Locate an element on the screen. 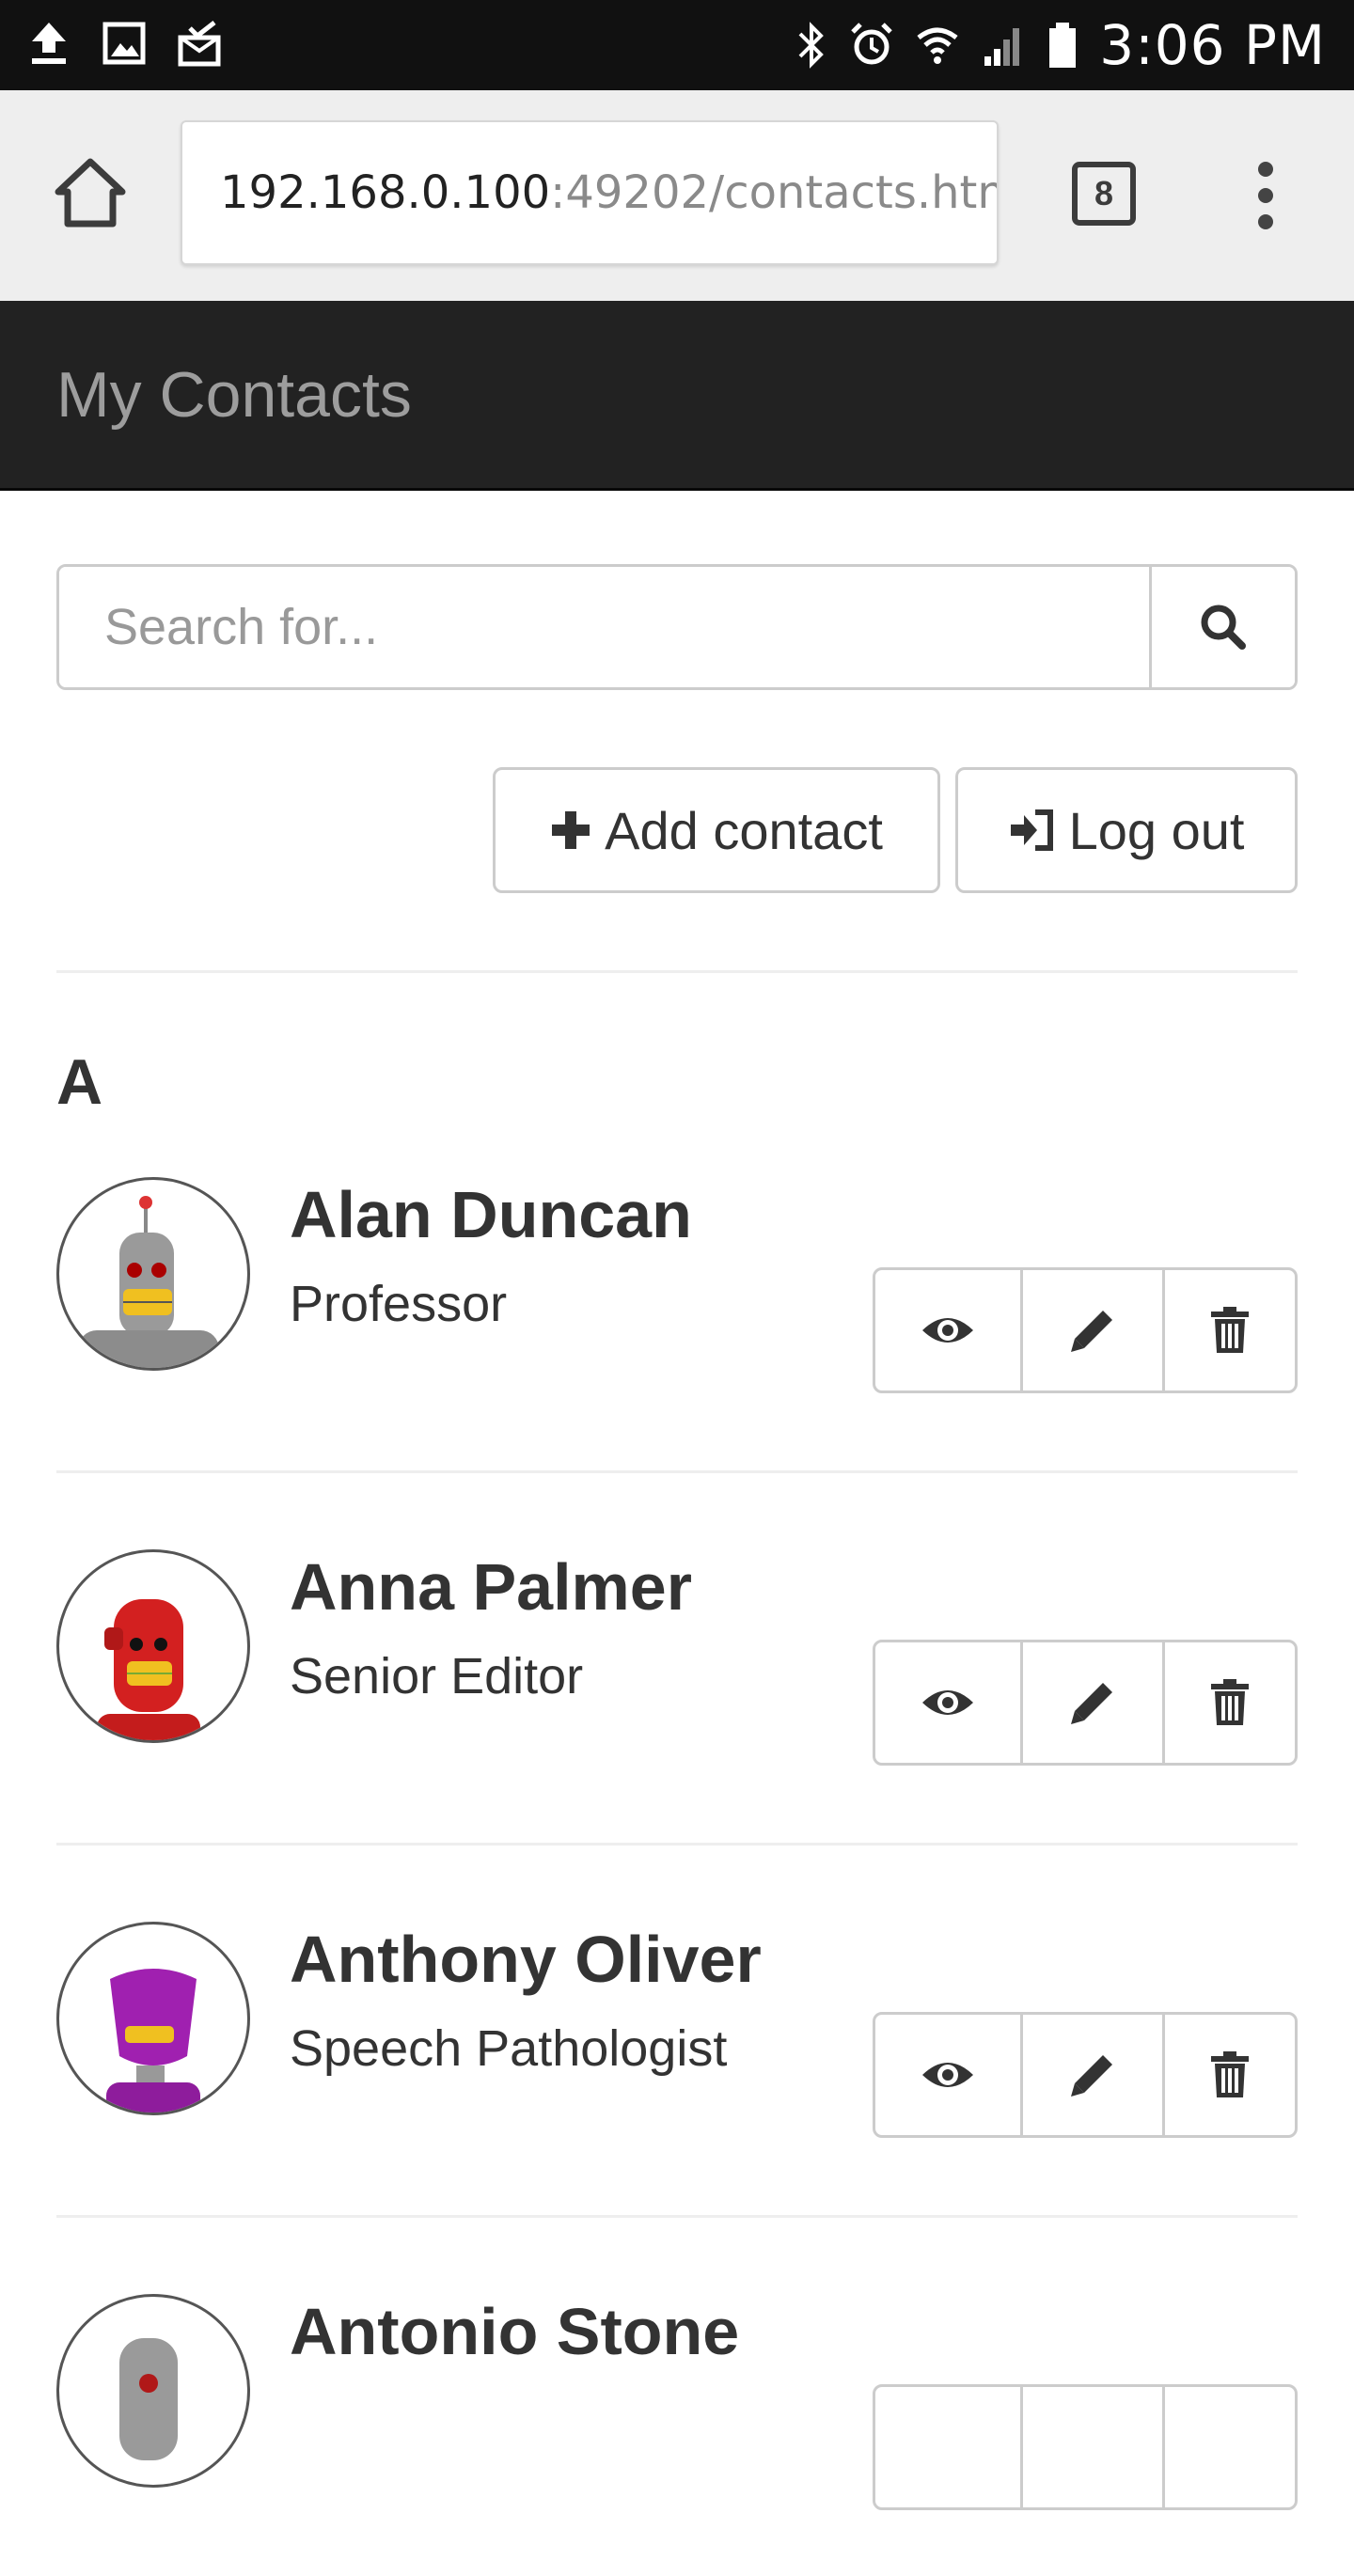 The height and width of the screenshot is (2576, 1354). navbar-brand: My Contacts is located at coordinates (234, 395).